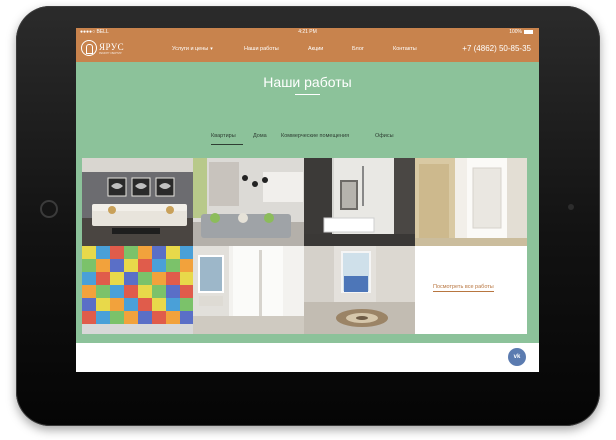 The height and width of the screenshot is (440, 616). What do you see at coordinates (112, 47) in the screenshot?
I see `logo-name: ЯРУС` at bounding box center [112, 47].